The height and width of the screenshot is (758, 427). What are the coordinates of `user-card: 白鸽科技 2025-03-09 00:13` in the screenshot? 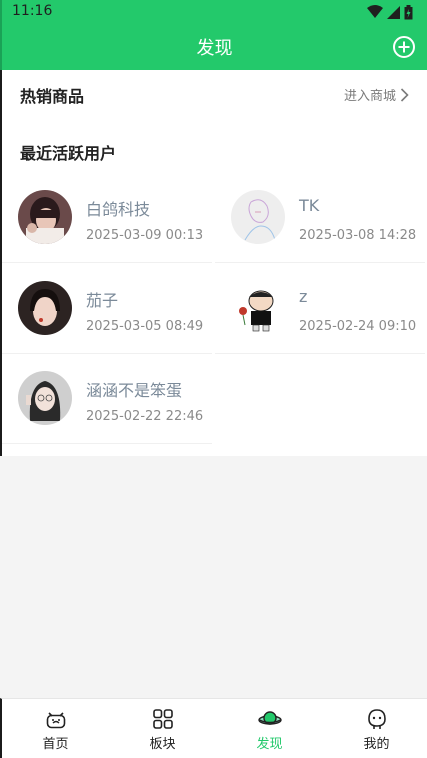 It's located at (107, 218).